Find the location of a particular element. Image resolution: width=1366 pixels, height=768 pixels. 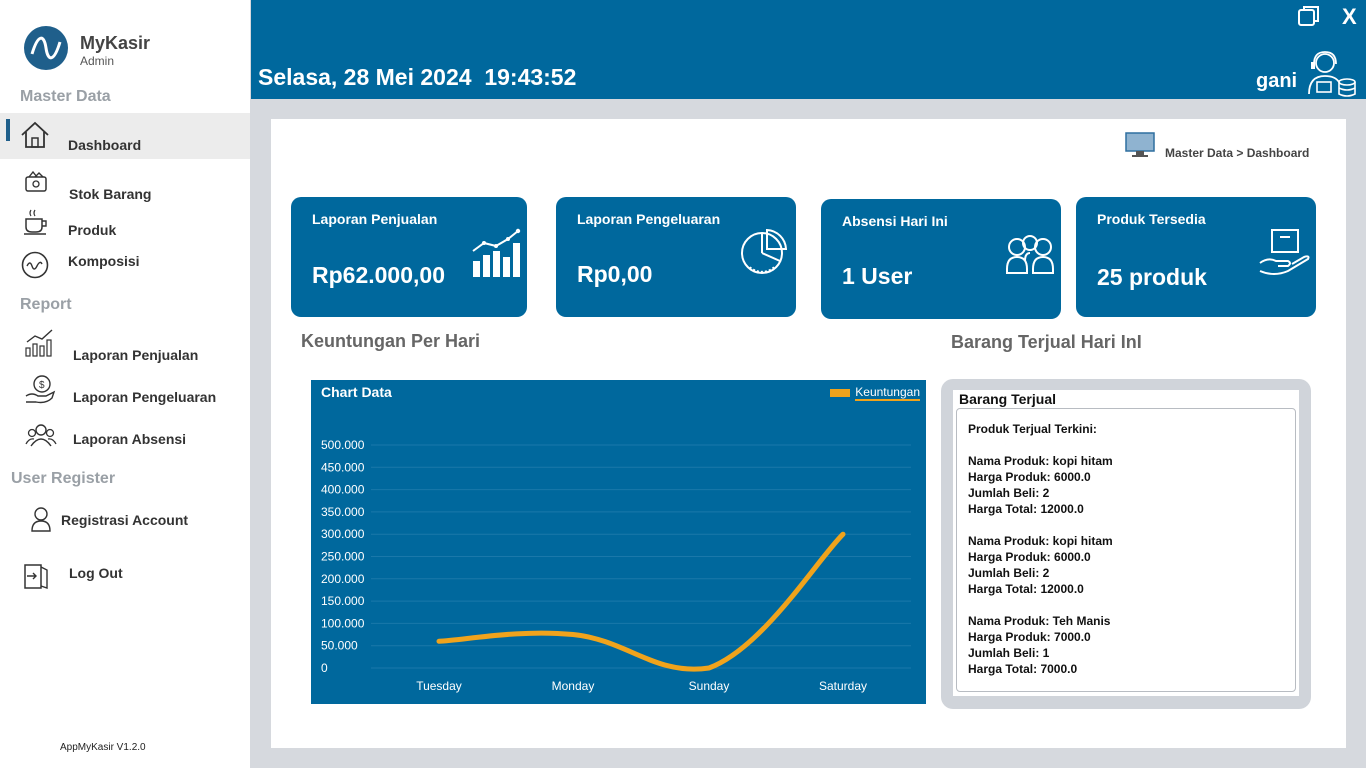

series-line-keuntungan is located at coordinates (641, 601).